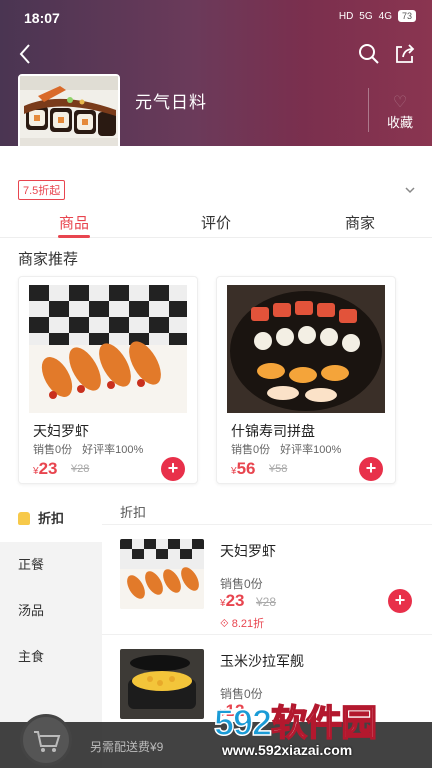 This screenshot has height=768, width=432. I want to click on card-price: ¥56, so click(243, 469).